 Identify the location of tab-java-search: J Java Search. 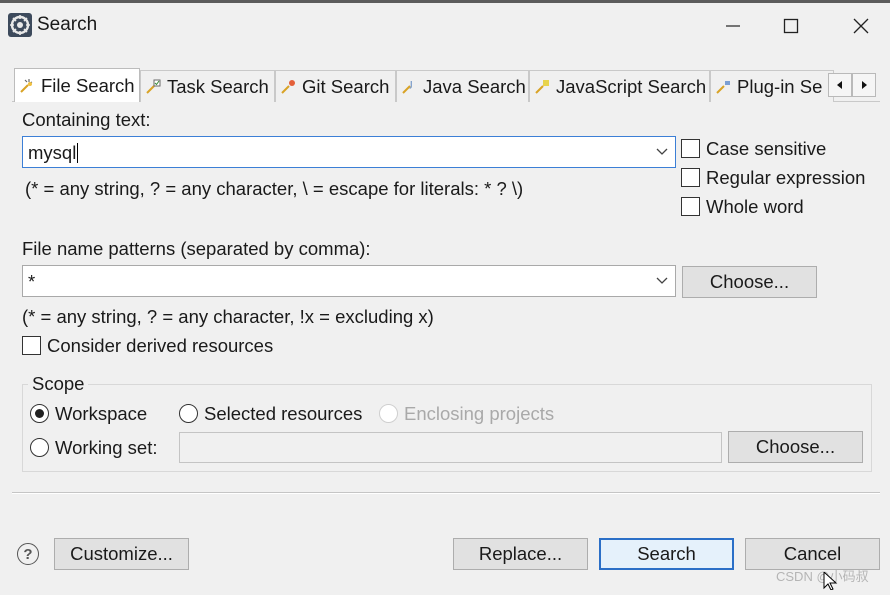
(462, 86).